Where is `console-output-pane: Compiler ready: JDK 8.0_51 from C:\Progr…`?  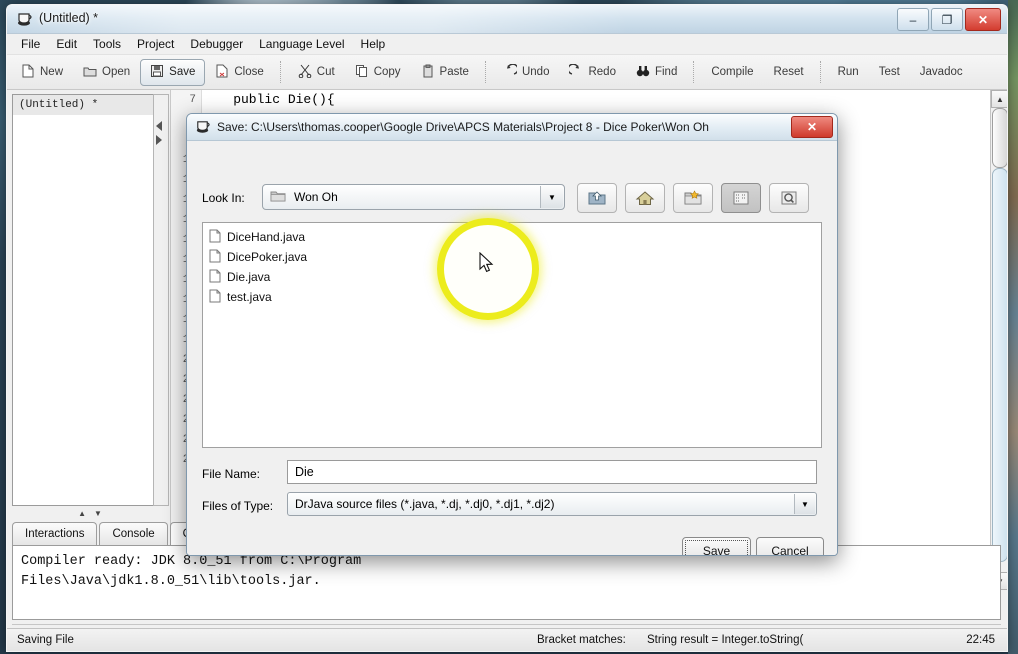
console-output-pane: Compiler ready: JDK 8.0_51 from C:\Progr… is located at coordinates (506, 582).